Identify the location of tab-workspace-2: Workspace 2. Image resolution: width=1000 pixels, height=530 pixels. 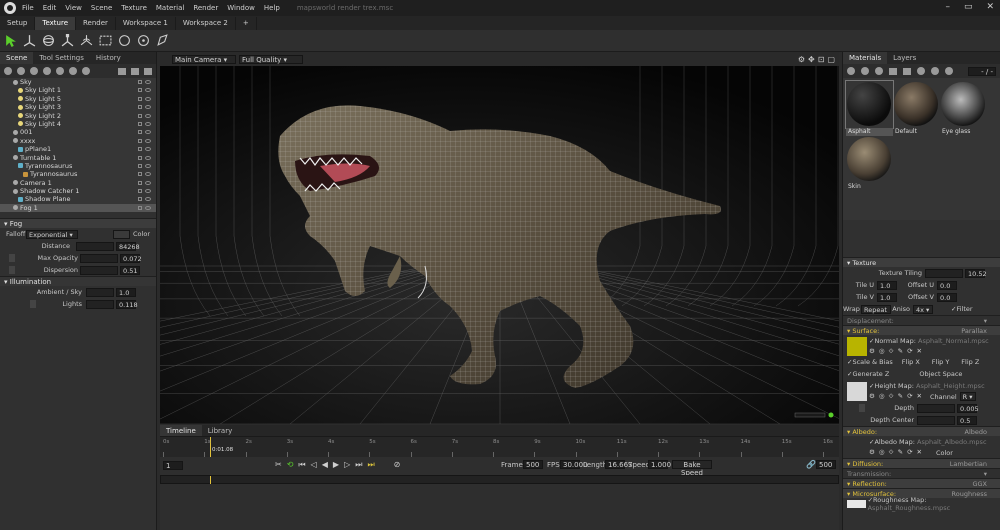
(206, 23).